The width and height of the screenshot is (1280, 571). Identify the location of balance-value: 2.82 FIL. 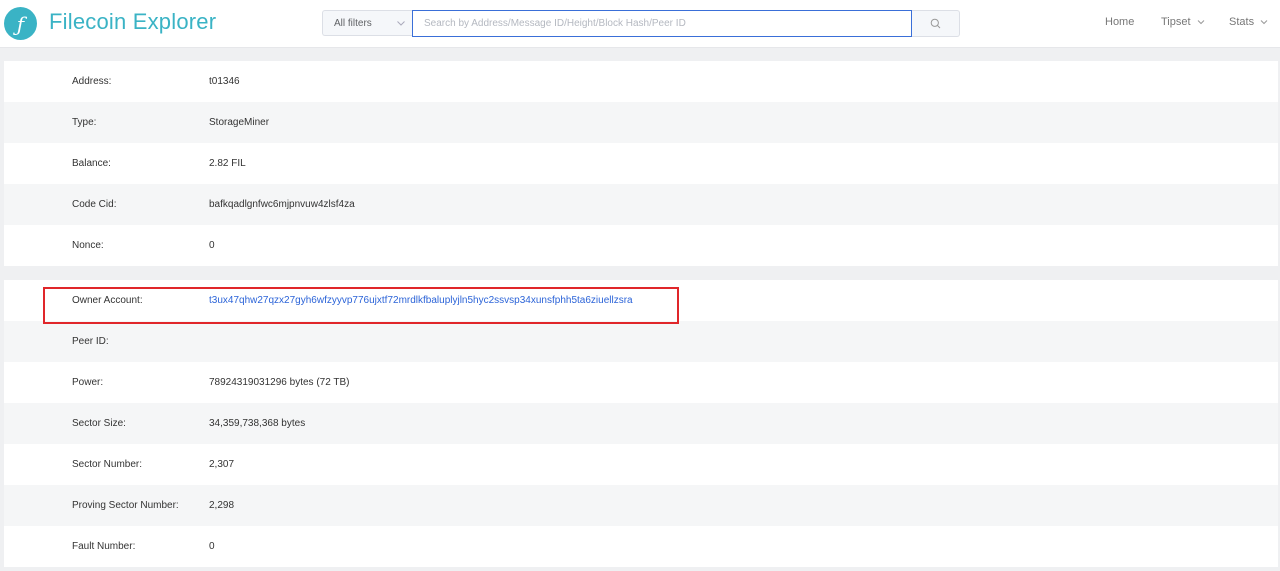
(227, 163).